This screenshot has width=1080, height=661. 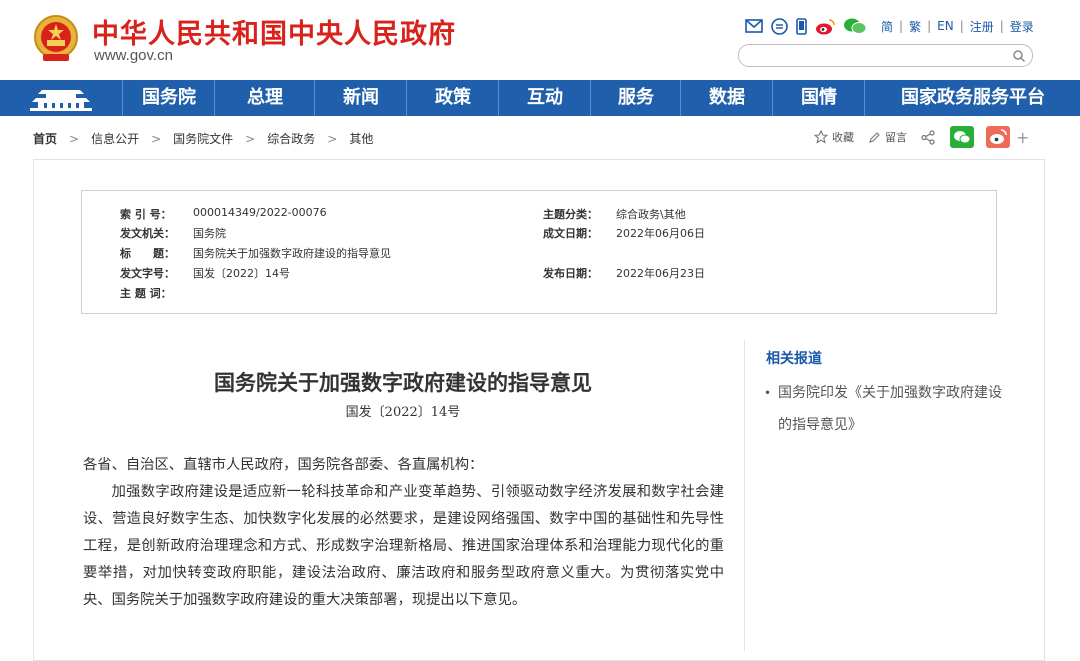 What do you see at coordinates (660, 273) in the screenshot?
I see `published-date-value: 2022年06月23日` at bounding box center [660, 273].